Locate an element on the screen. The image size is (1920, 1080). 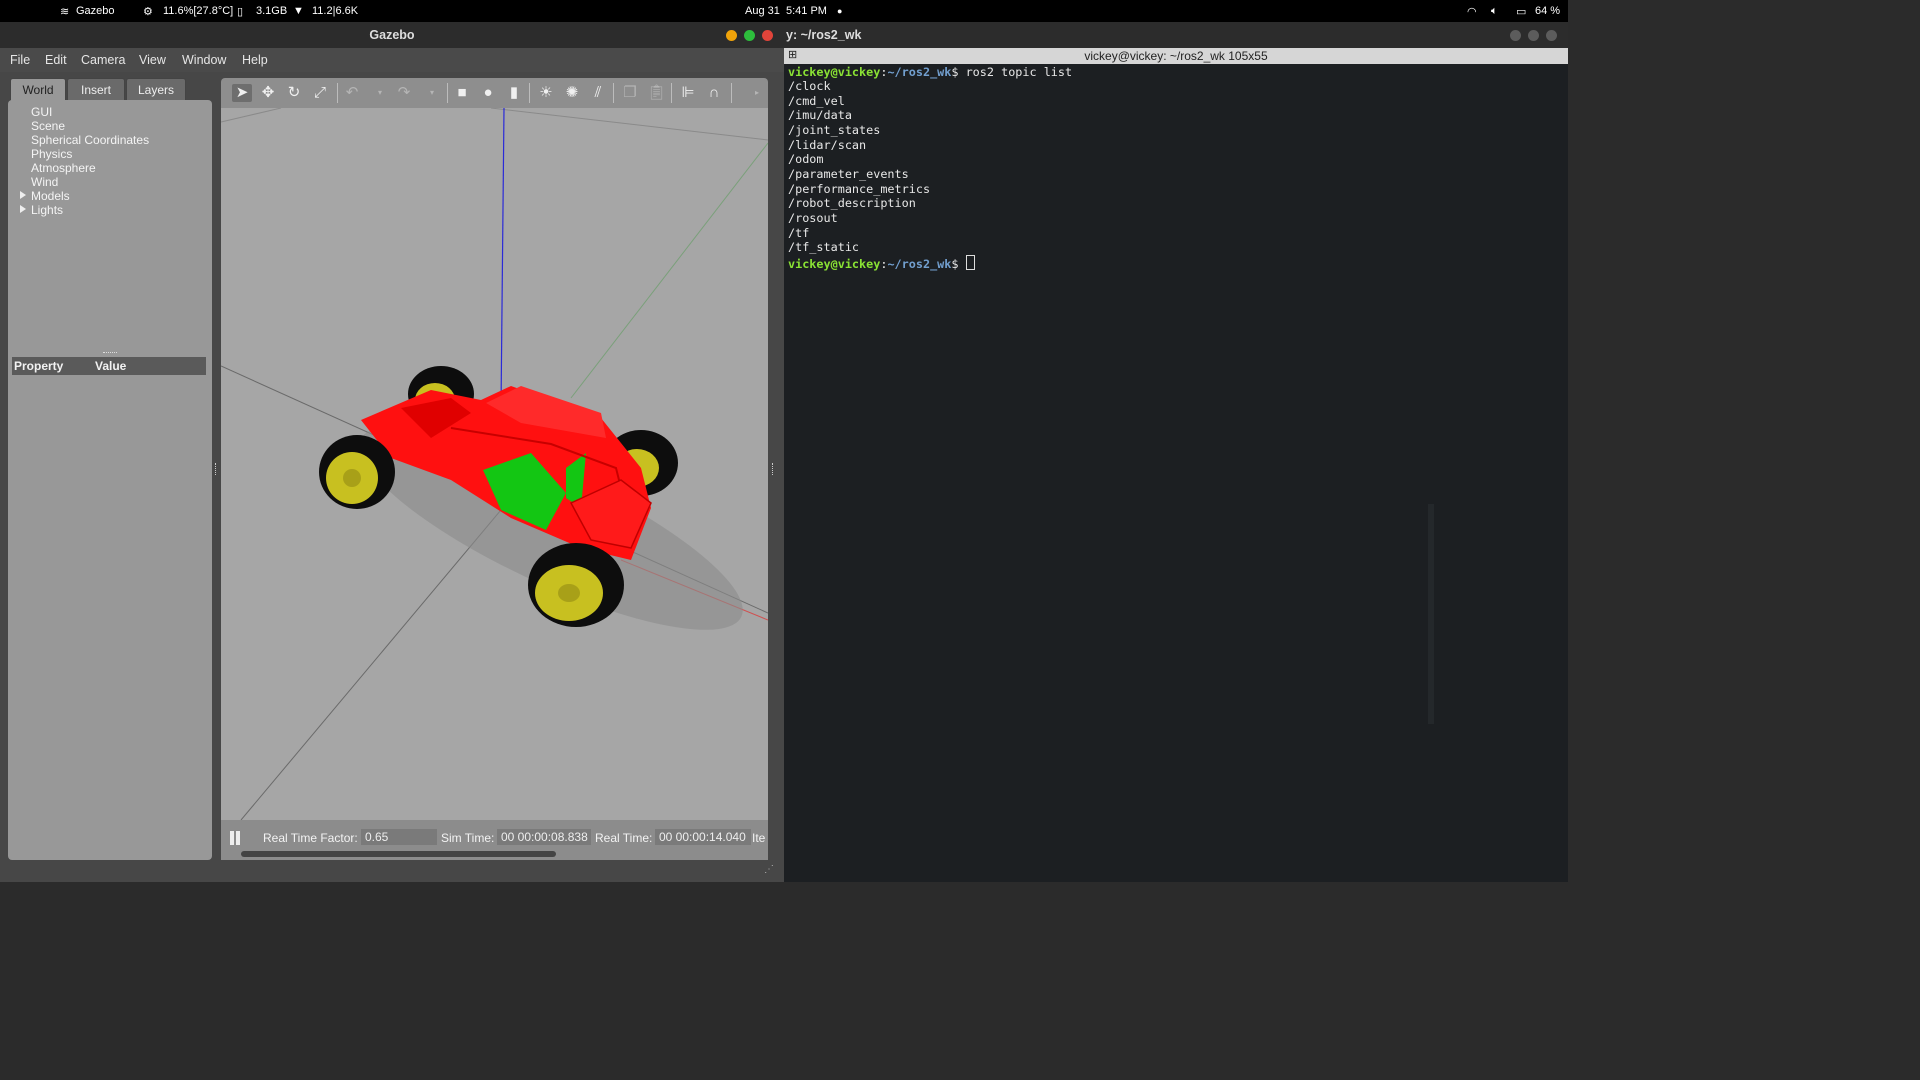
tree-item-gui: GUI is located at coordinates (41, 112).